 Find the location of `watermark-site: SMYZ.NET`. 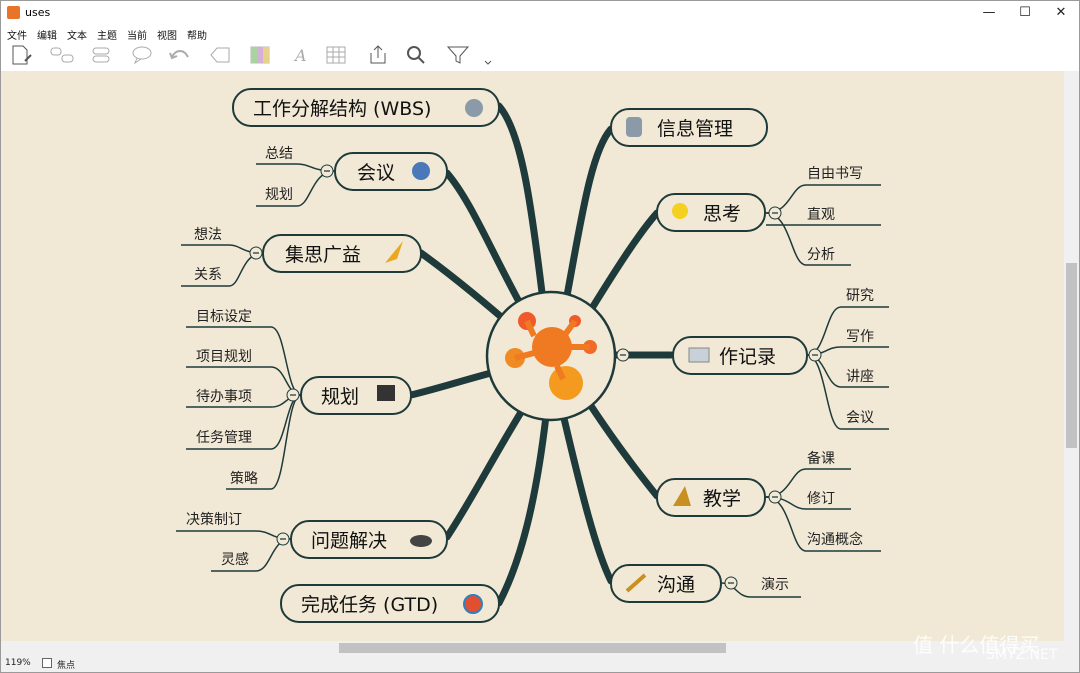

watermark-site: SMYZ.NET is located at coordinates (1022, 655).